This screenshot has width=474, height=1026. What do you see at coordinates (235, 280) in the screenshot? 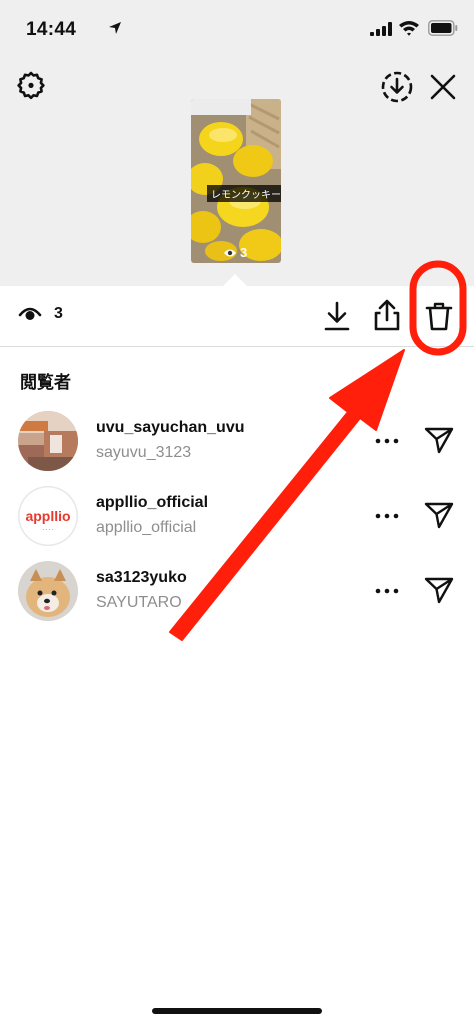
I see `preview-pointer` at bounding box center [235, 280].